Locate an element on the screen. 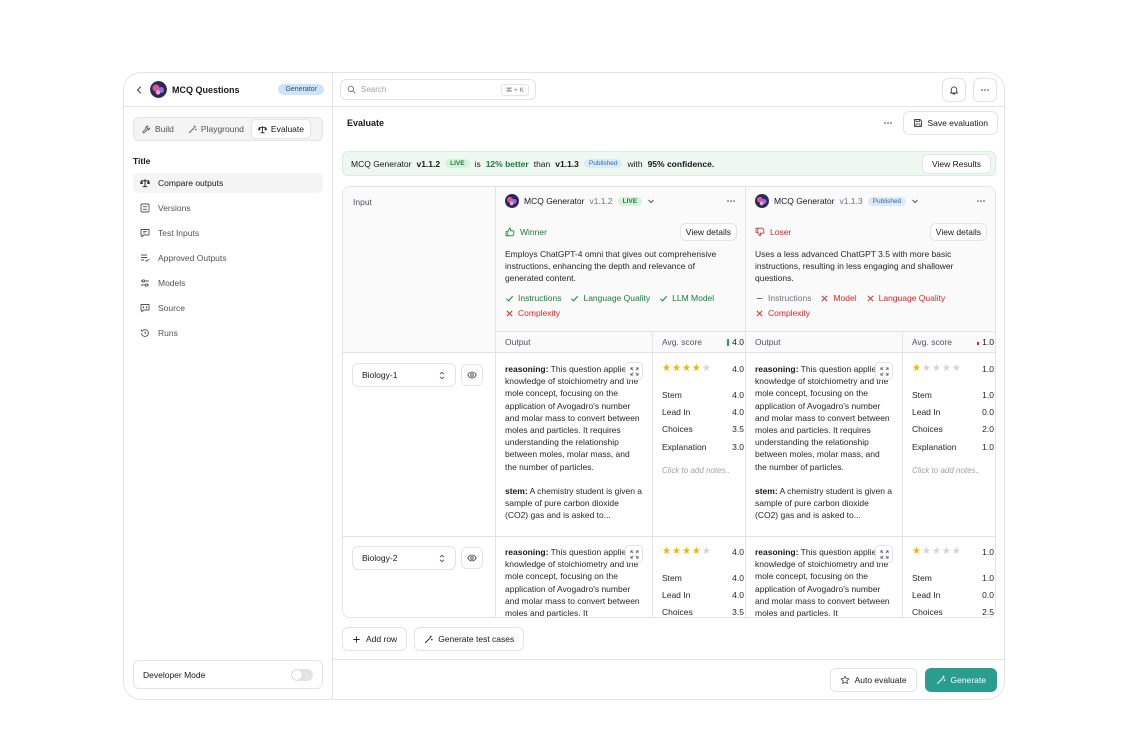 The image size is (1128, 736). status-badge: Published is located at coordinates (887, 201).